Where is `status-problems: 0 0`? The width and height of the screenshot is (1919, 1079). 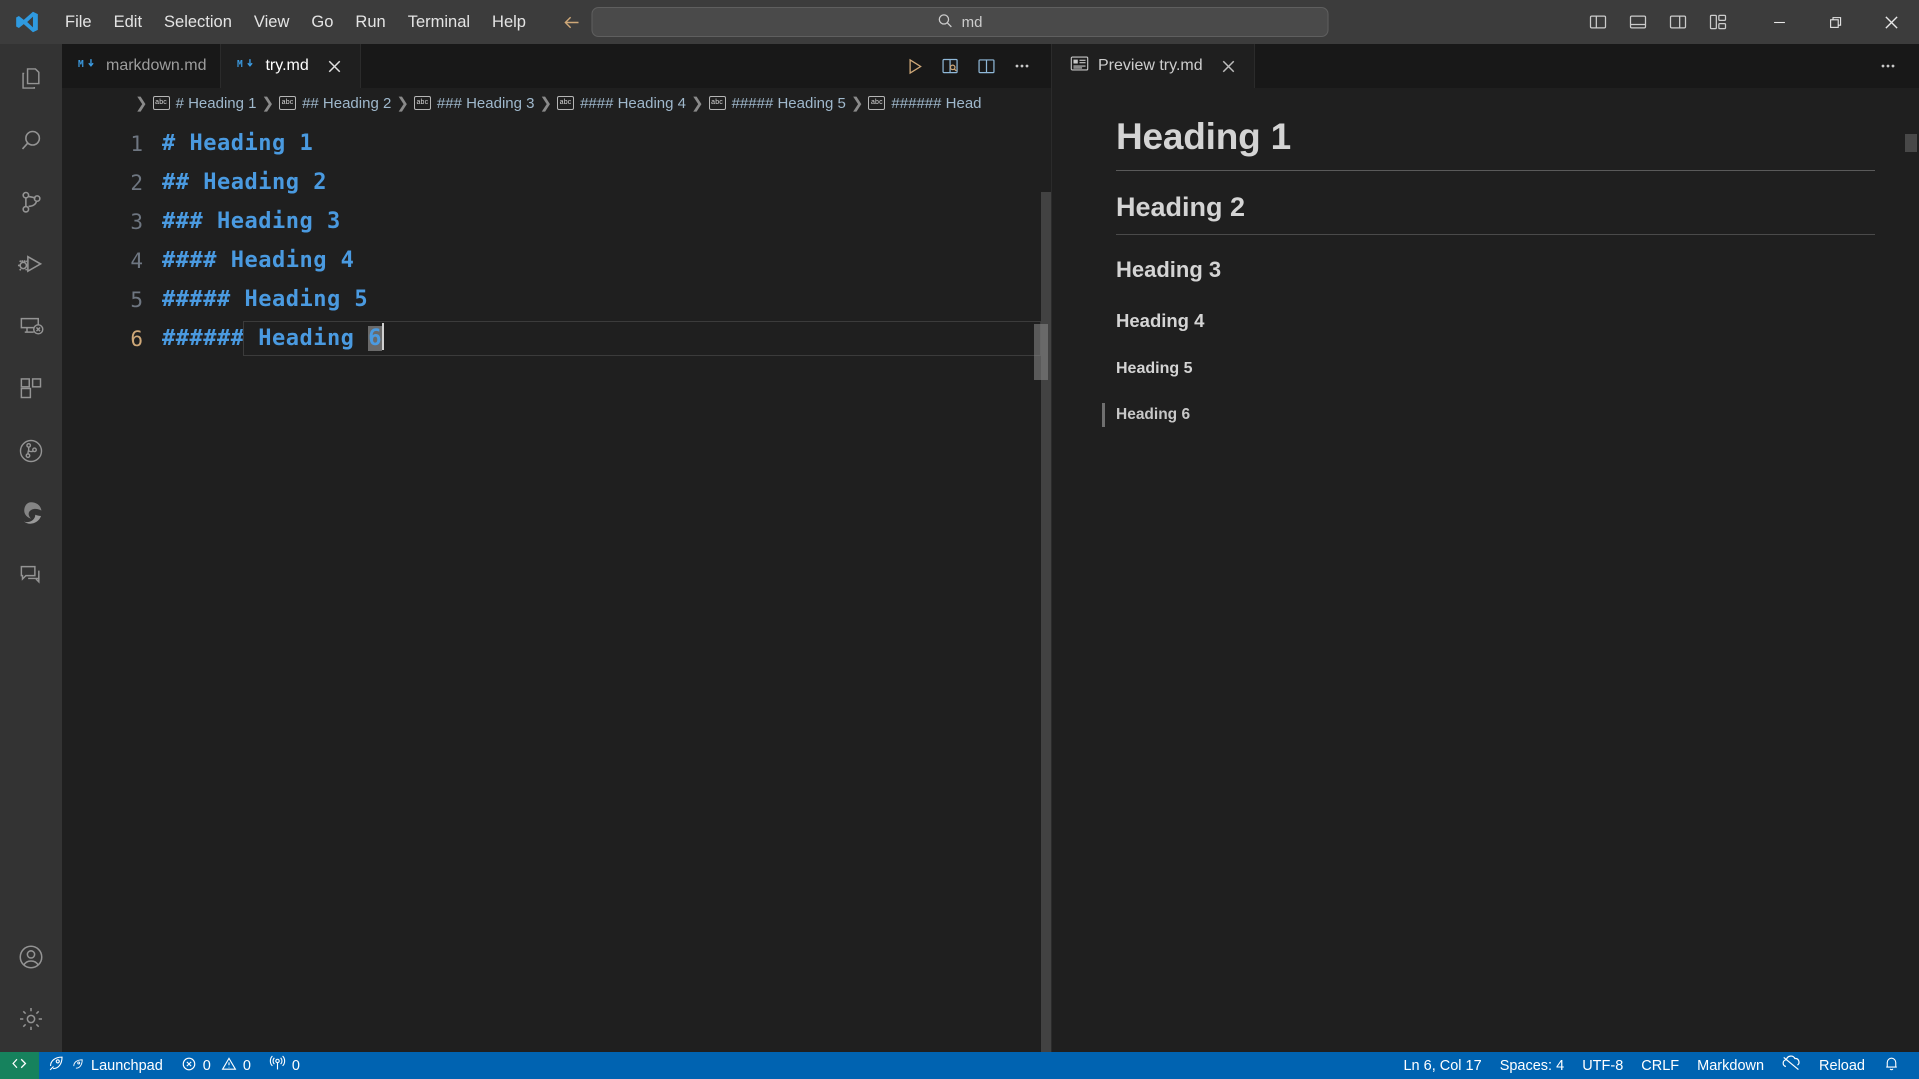
status-problems: 0 0 is located at coordinates (216, 1065).